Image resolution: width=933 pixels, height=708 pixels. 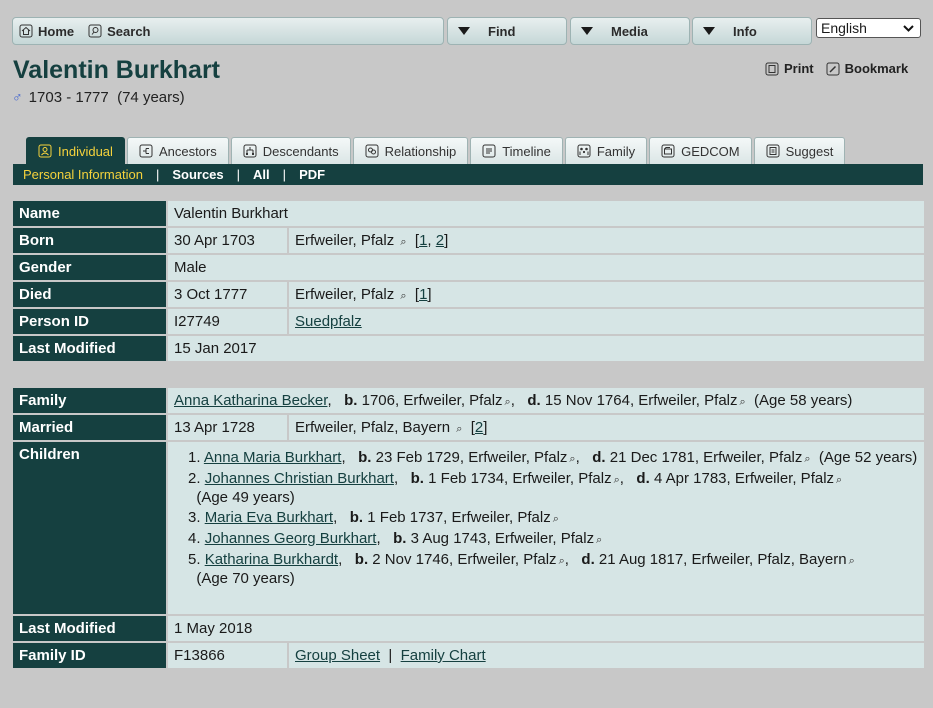 I want to click on name-row: Name Valentin Burkhart, so click(x=468, y=213).